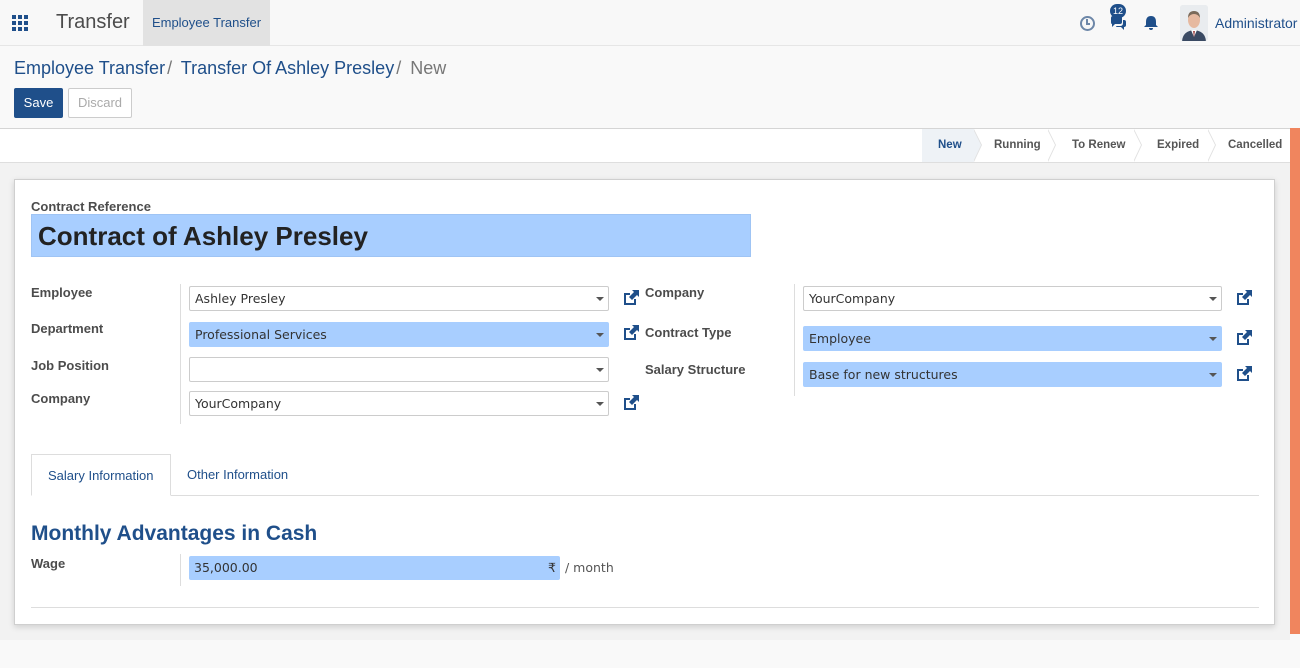 Image resolution: width=1300 pixels, height=668 pixels. Describe the element at coordinates (38, 103) in the screenshot. I see `save-button: Save` at that location.